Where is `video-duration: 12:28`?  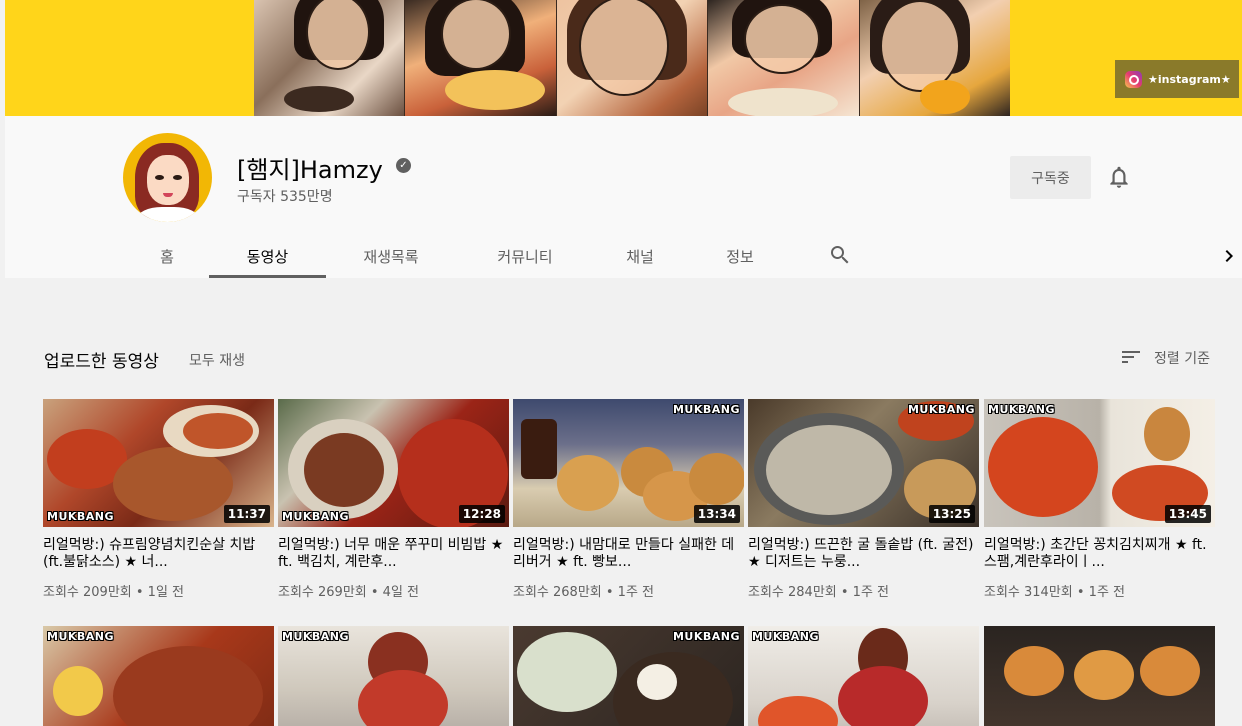
video-duration: 12:28 is located at coordinates (481, 514).